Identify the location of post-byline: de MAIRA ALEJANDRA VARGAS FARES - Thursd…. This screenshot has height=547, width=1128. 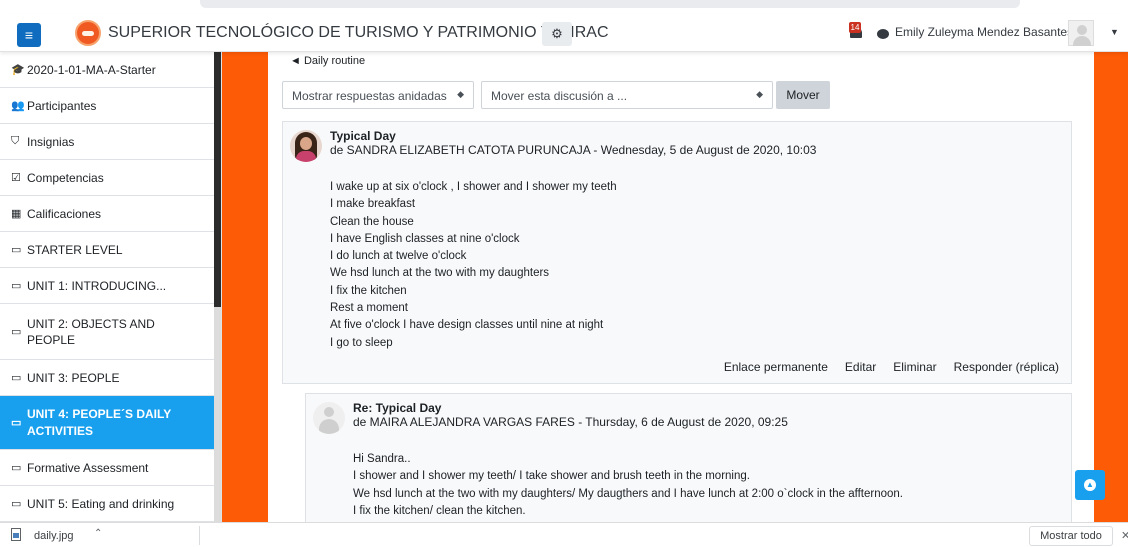
(570, 422).